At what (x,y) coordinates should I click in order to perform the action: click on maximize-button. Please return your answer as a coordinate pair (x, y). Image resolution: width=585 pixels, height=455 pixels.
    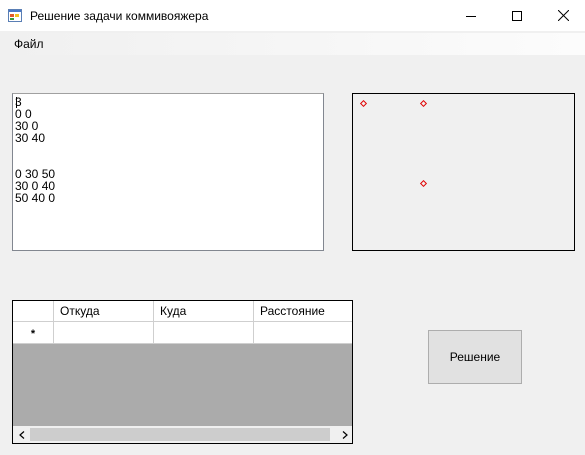
    Looking at the image, I should click on (517, 15).